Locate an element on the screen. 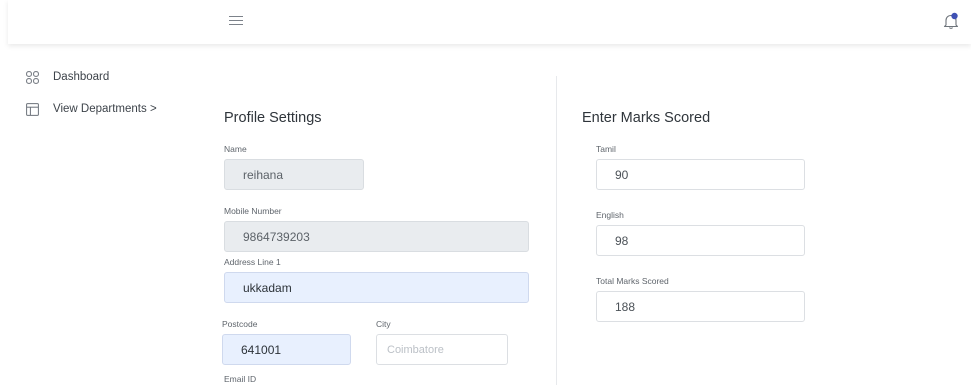 This screenshot has height=385, width=971. name-label: Name is located at coordinates (235, 149).